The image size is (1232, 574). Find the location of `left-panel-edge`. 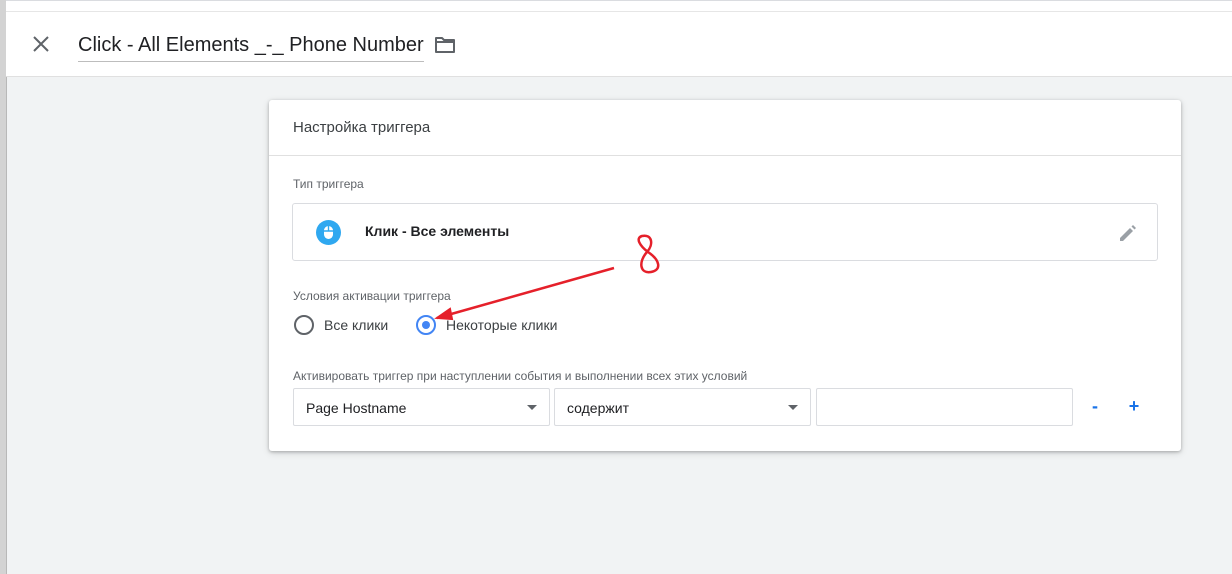

left-panel-edge is located at coordinates (3, 287).